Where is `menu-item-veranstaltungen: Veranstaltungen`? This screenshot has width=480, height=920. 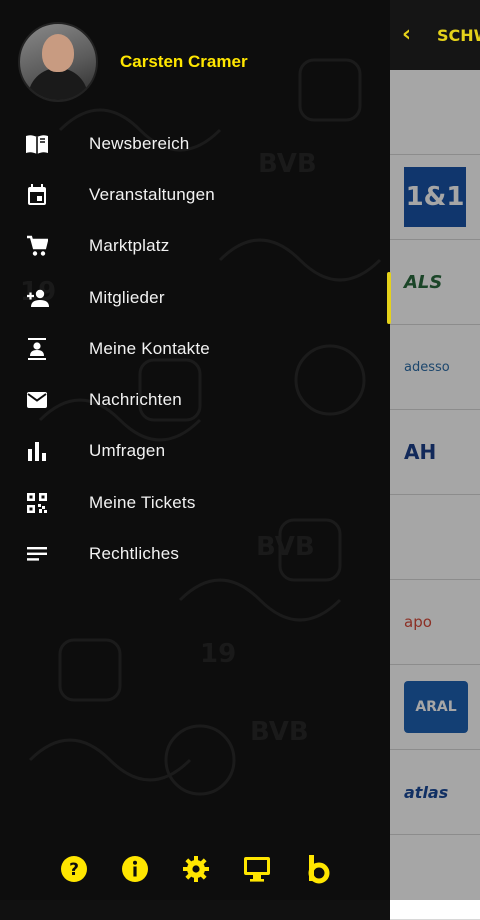 menu-item-veranstaltungen: Veranstaltungen is located at coordinates (119, 194).